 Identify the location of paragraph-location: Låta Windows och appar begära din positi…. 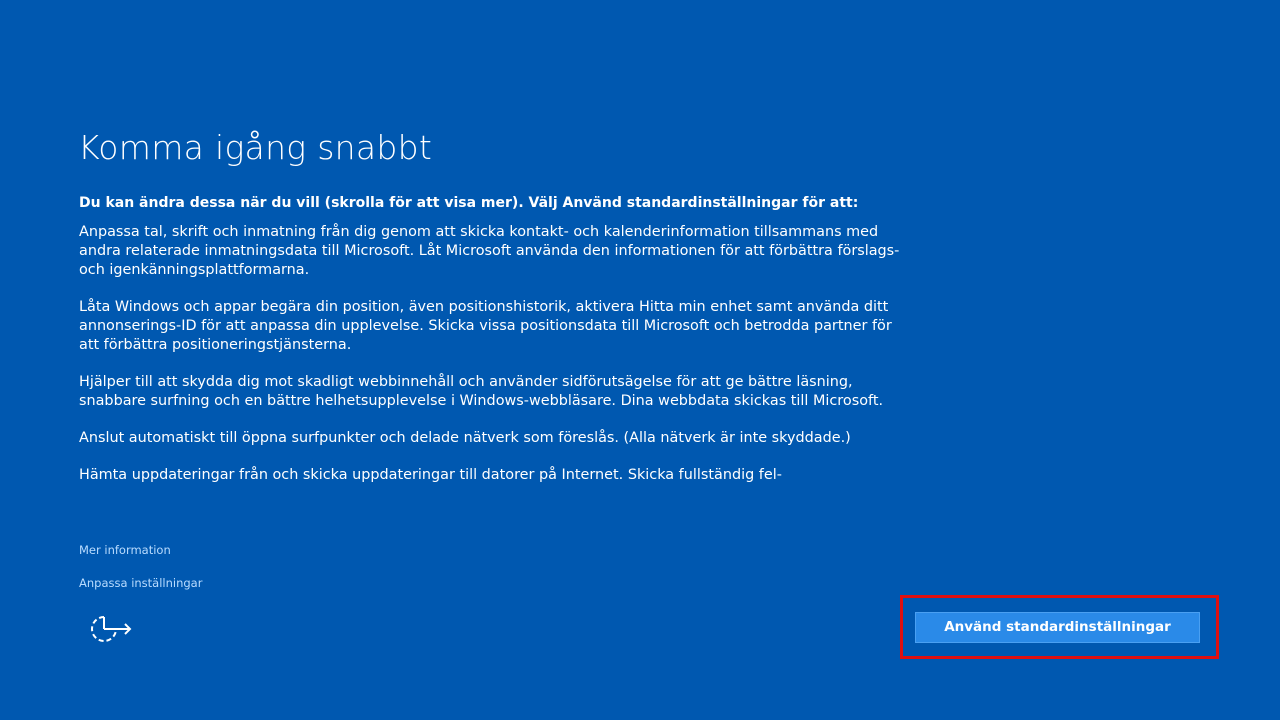
(485, 326).